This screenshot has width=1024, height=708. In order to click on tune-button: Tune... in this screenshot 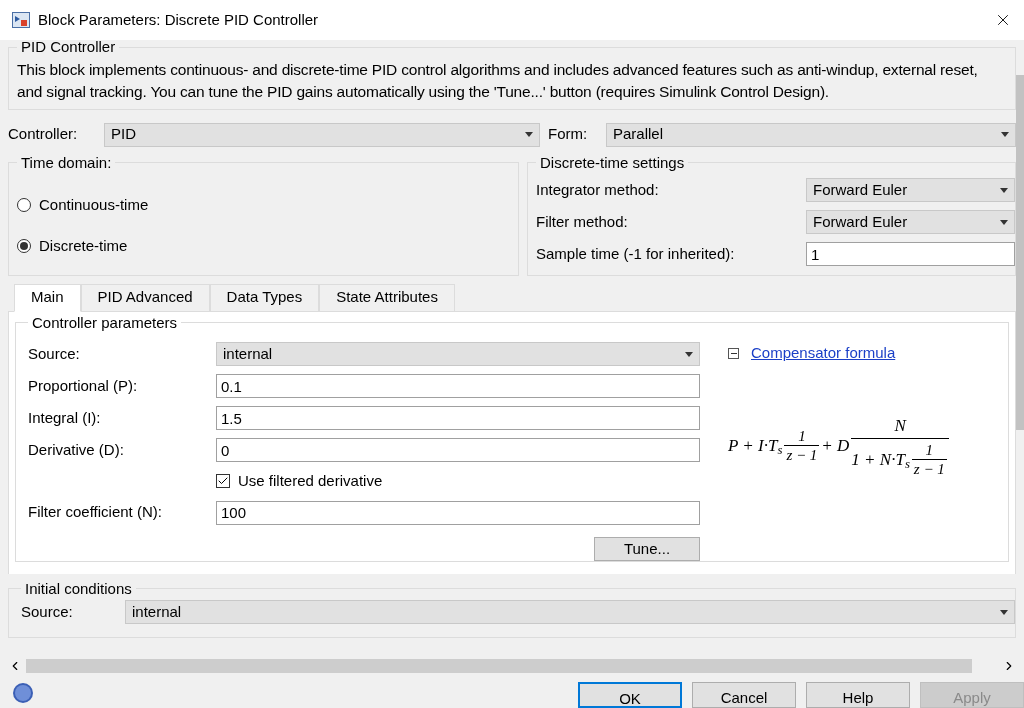, I will do `click(647, 548)`.